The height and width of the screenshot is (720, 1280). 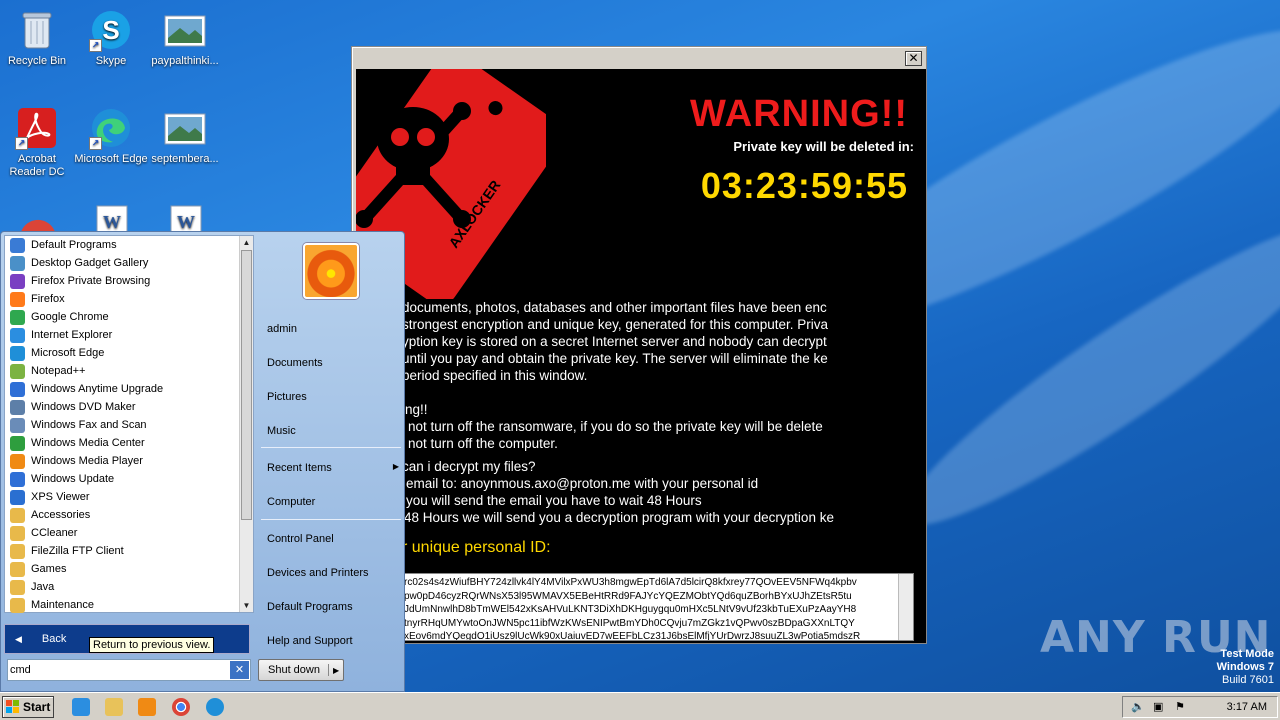 What do you see at coordinates (37, 38) in the screenshot?
I see `desktop-icon-recycle-bin: Recycle Bin` at bounding box center [37, 38].